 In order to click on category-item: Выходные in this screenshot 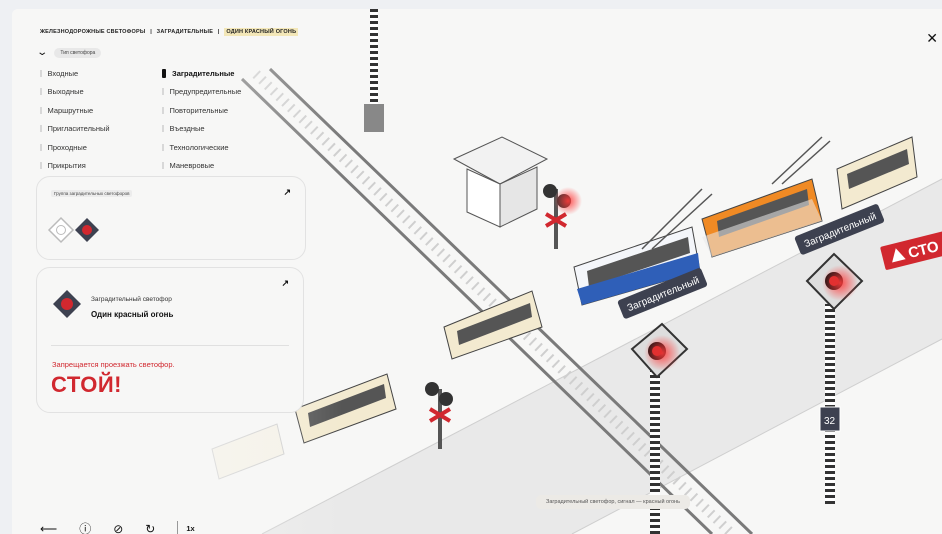, I will do `click(75, 92)`.